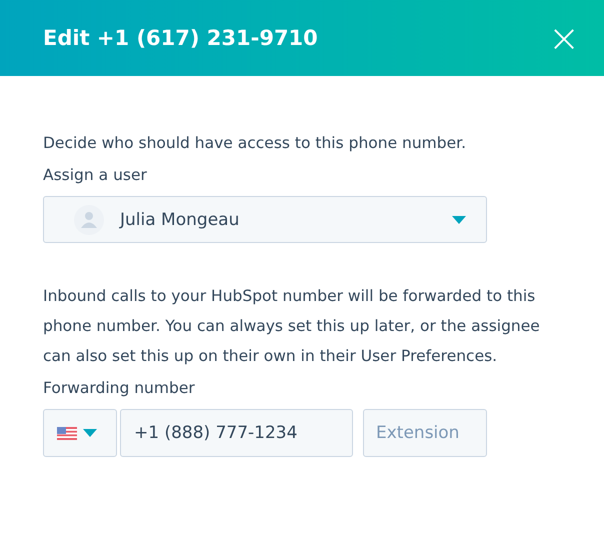  What do you see at coordinates (236, 433) in the screenshot?
I see `phone-field: +1 (888) 777-1234` at bounding box center [236, 433].